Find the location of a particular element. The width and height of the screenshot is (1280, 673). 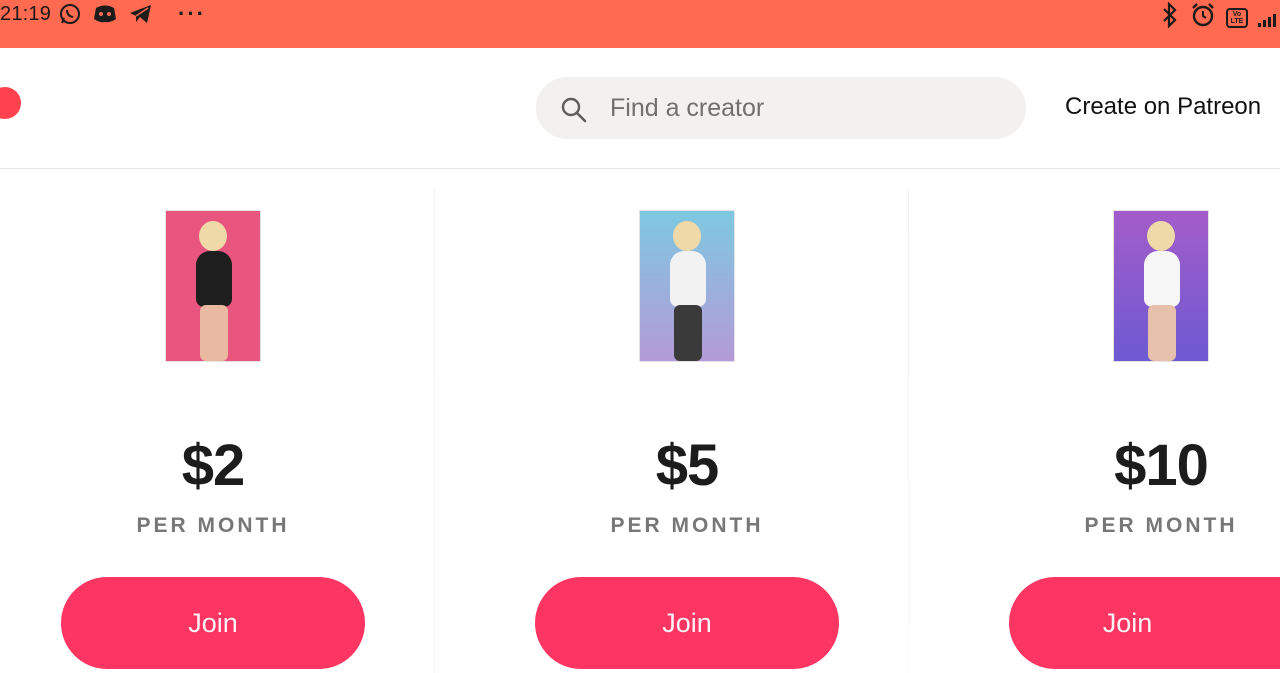

notification-icons: ··· is located at coordinates (132, 14).